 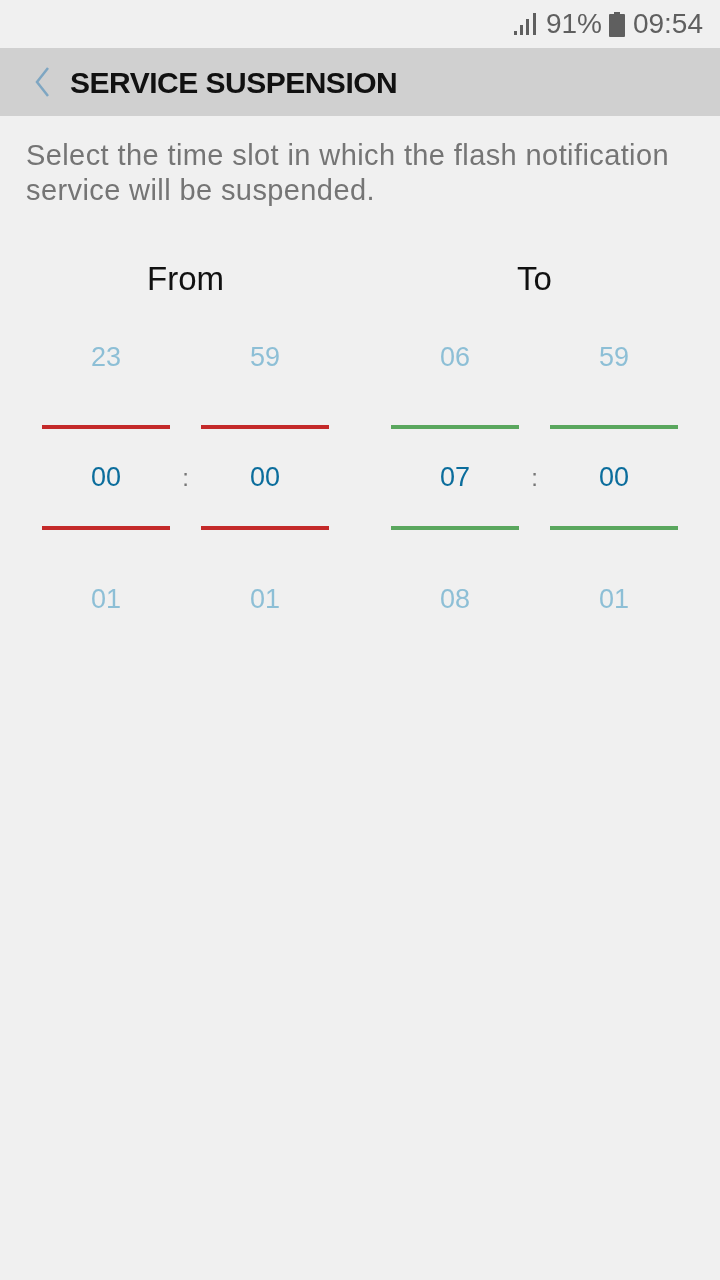 I want to click on chevron-left-icon, so click(x=42, y=82).